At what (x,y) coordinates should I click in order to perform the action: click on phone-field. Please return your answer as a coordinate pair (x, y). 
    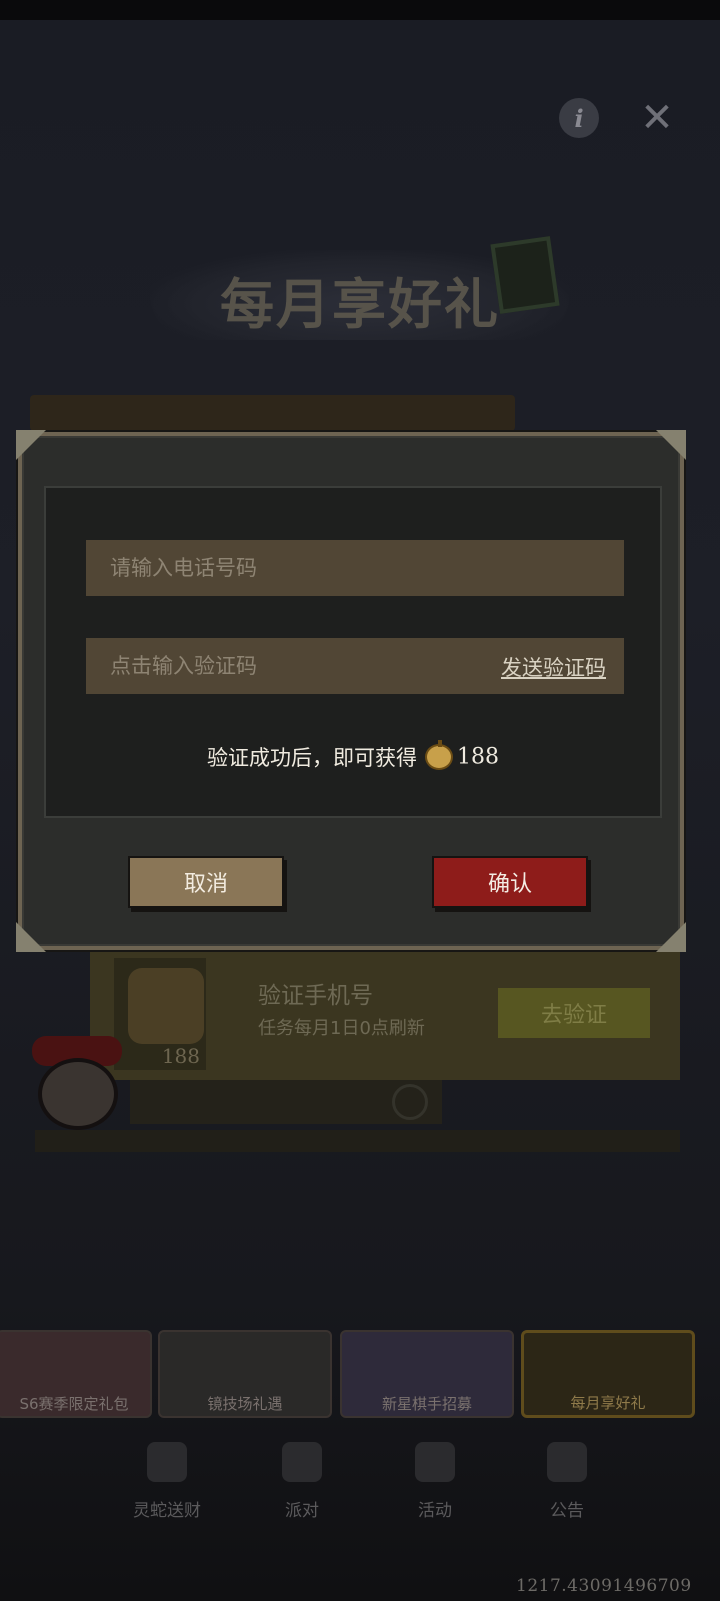
    Looking at the image, I should click on (355, 568).